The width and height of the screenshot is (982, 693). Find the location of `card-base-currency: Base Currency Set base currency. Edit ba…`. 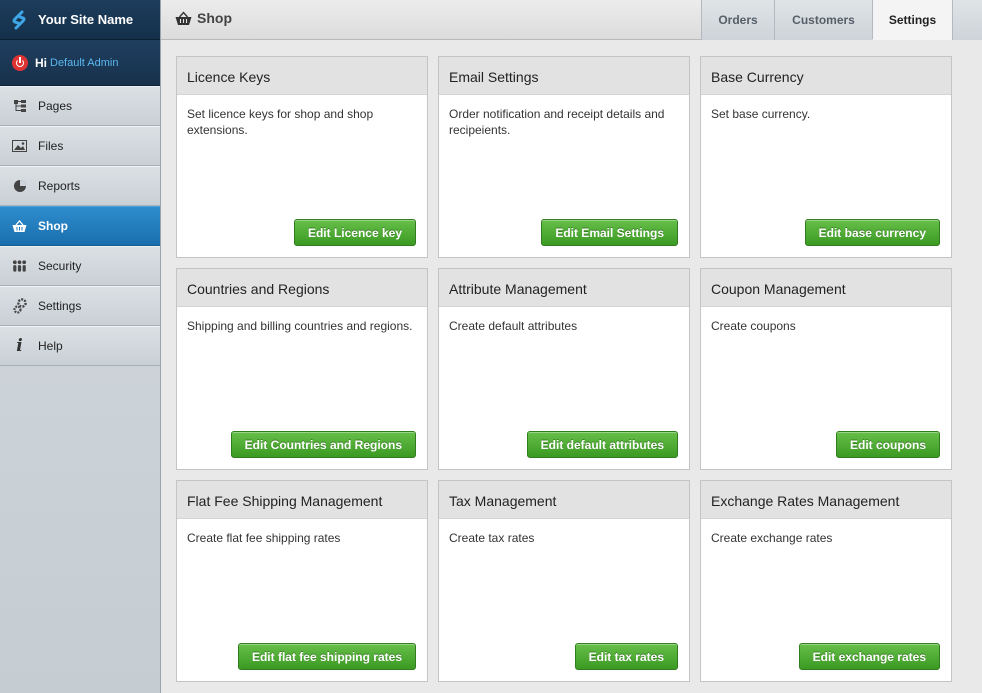

card-base-currency: Base Currency Set base currency. Edit ba… is located at coordinates (826, 157).